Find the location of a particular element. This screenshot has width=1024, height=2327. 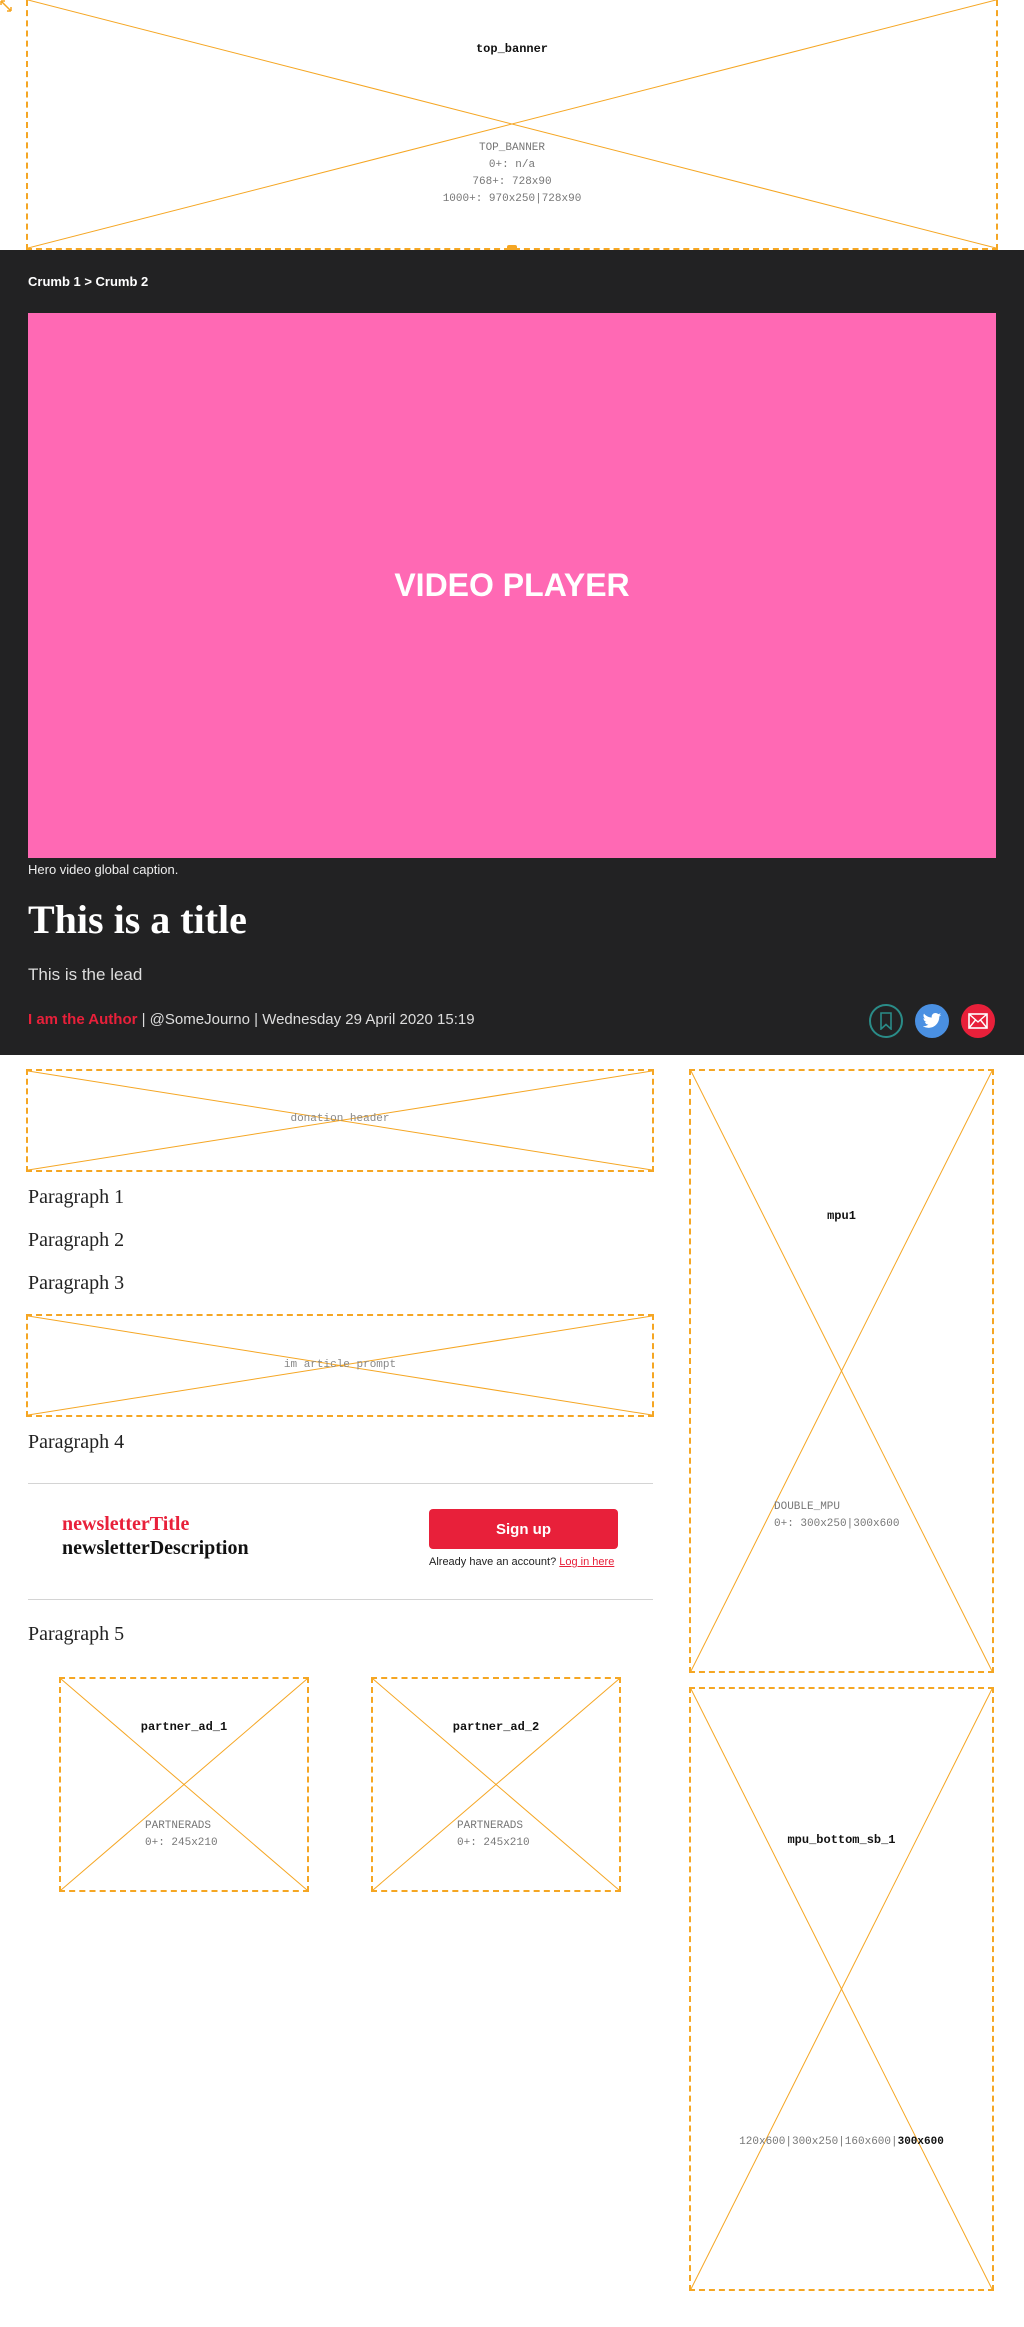

im-article-prompt-ad: im article prompt is located at coordinates (340, 1365).